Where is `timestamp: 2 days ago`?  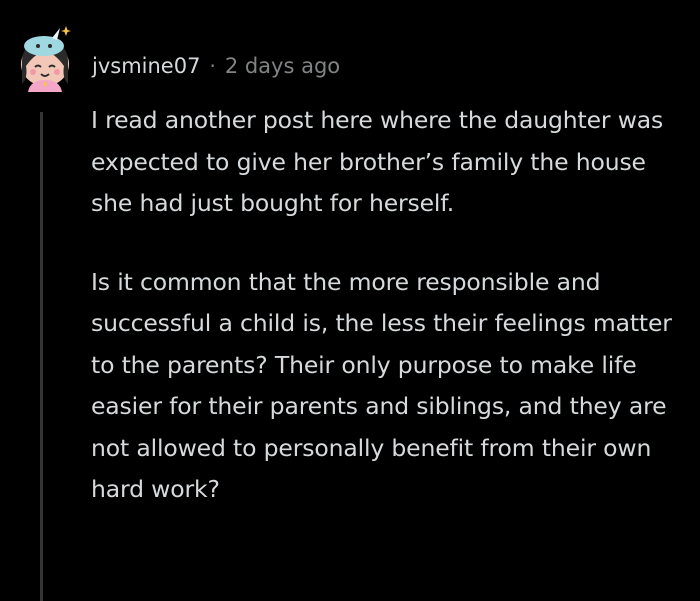
timestamp: 2 days ago is located at coordinates (282, 66).